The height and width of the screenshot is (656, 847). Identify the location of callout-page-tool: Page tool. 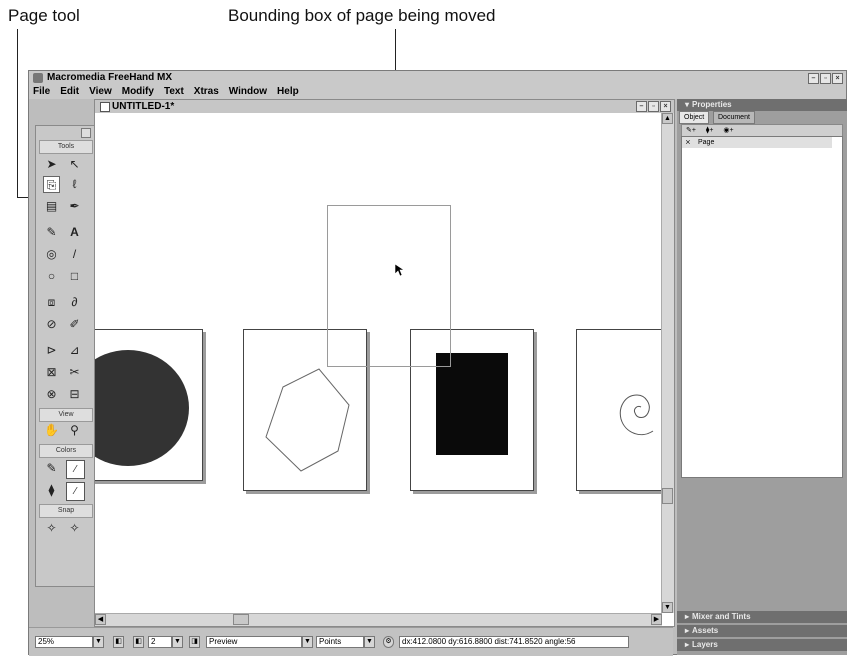
(44, 15).